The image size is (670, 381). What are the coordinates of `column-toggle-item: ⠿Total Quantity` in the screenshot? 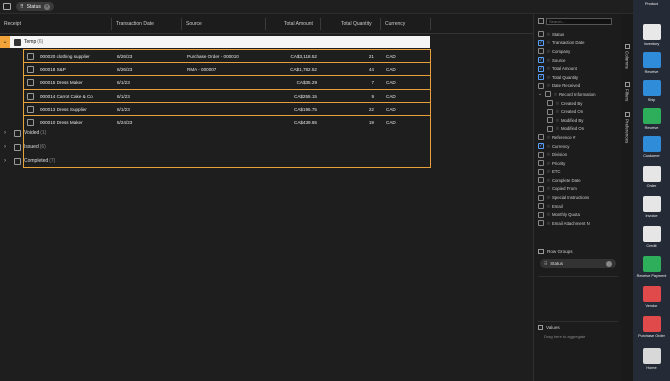 It's located at (578, 77).